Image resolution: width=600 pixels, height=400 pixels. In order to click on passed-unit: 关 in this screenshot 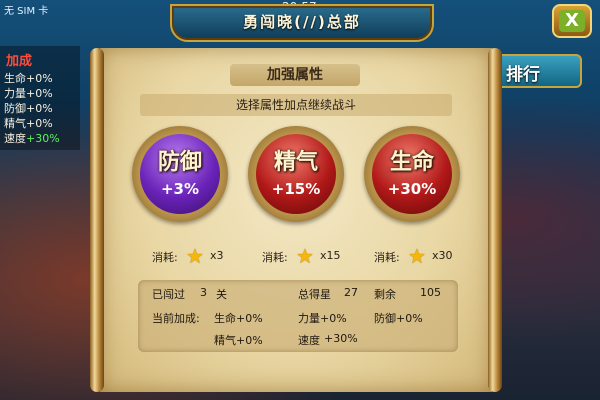, I will do `click(221, 294)`.